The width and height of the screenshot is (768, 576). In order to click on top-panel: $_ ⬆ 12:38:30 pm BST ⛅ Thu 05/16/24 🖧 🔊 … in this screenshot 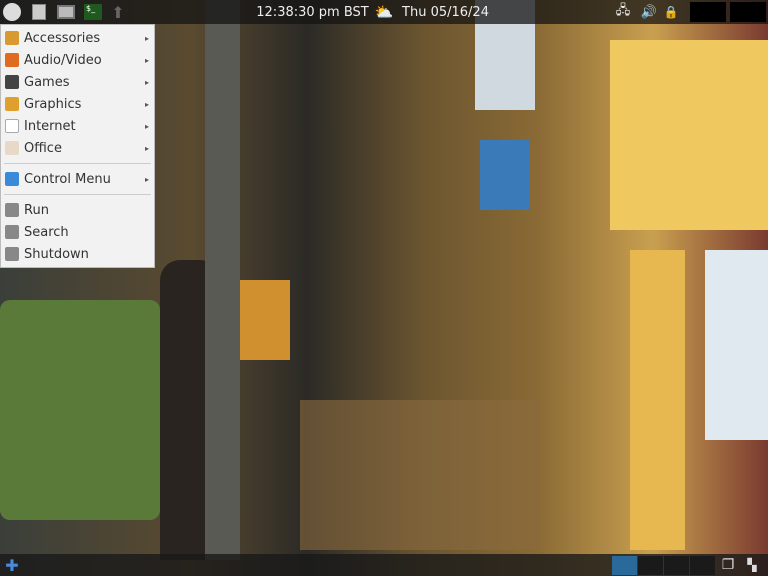, I will do `click(384, 12)`.